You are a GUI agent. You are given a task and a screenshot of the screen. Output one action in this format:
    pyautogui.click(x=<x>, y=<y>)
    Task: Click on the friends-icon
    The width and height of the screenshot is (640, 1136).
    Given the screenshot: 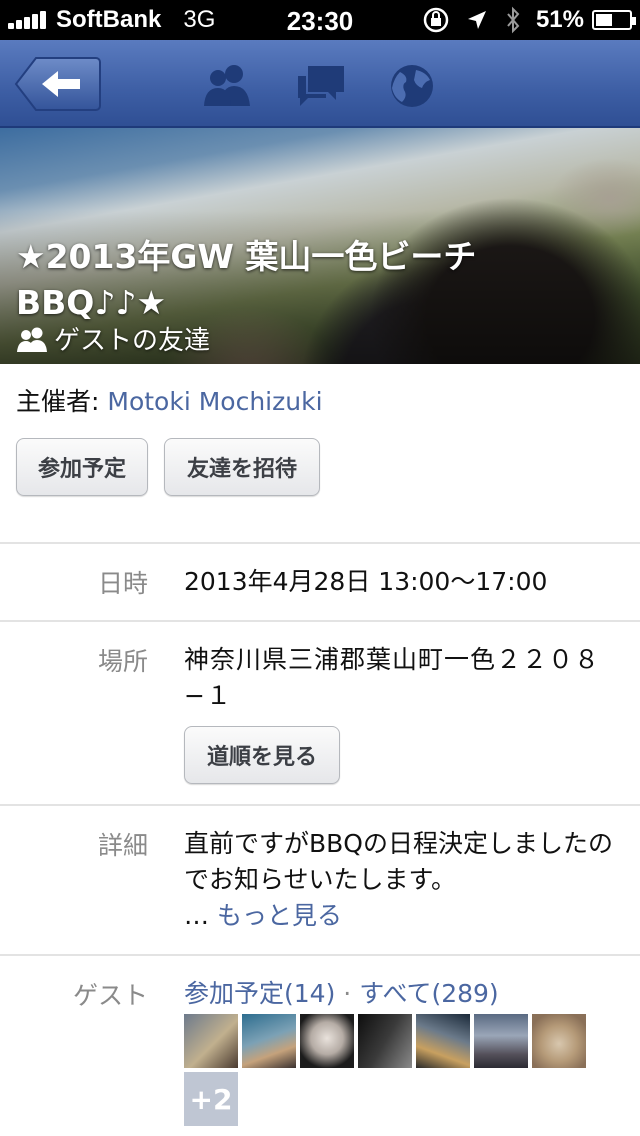 What is the action you would take?
    pyautogui.click(x=228, y=86)
    